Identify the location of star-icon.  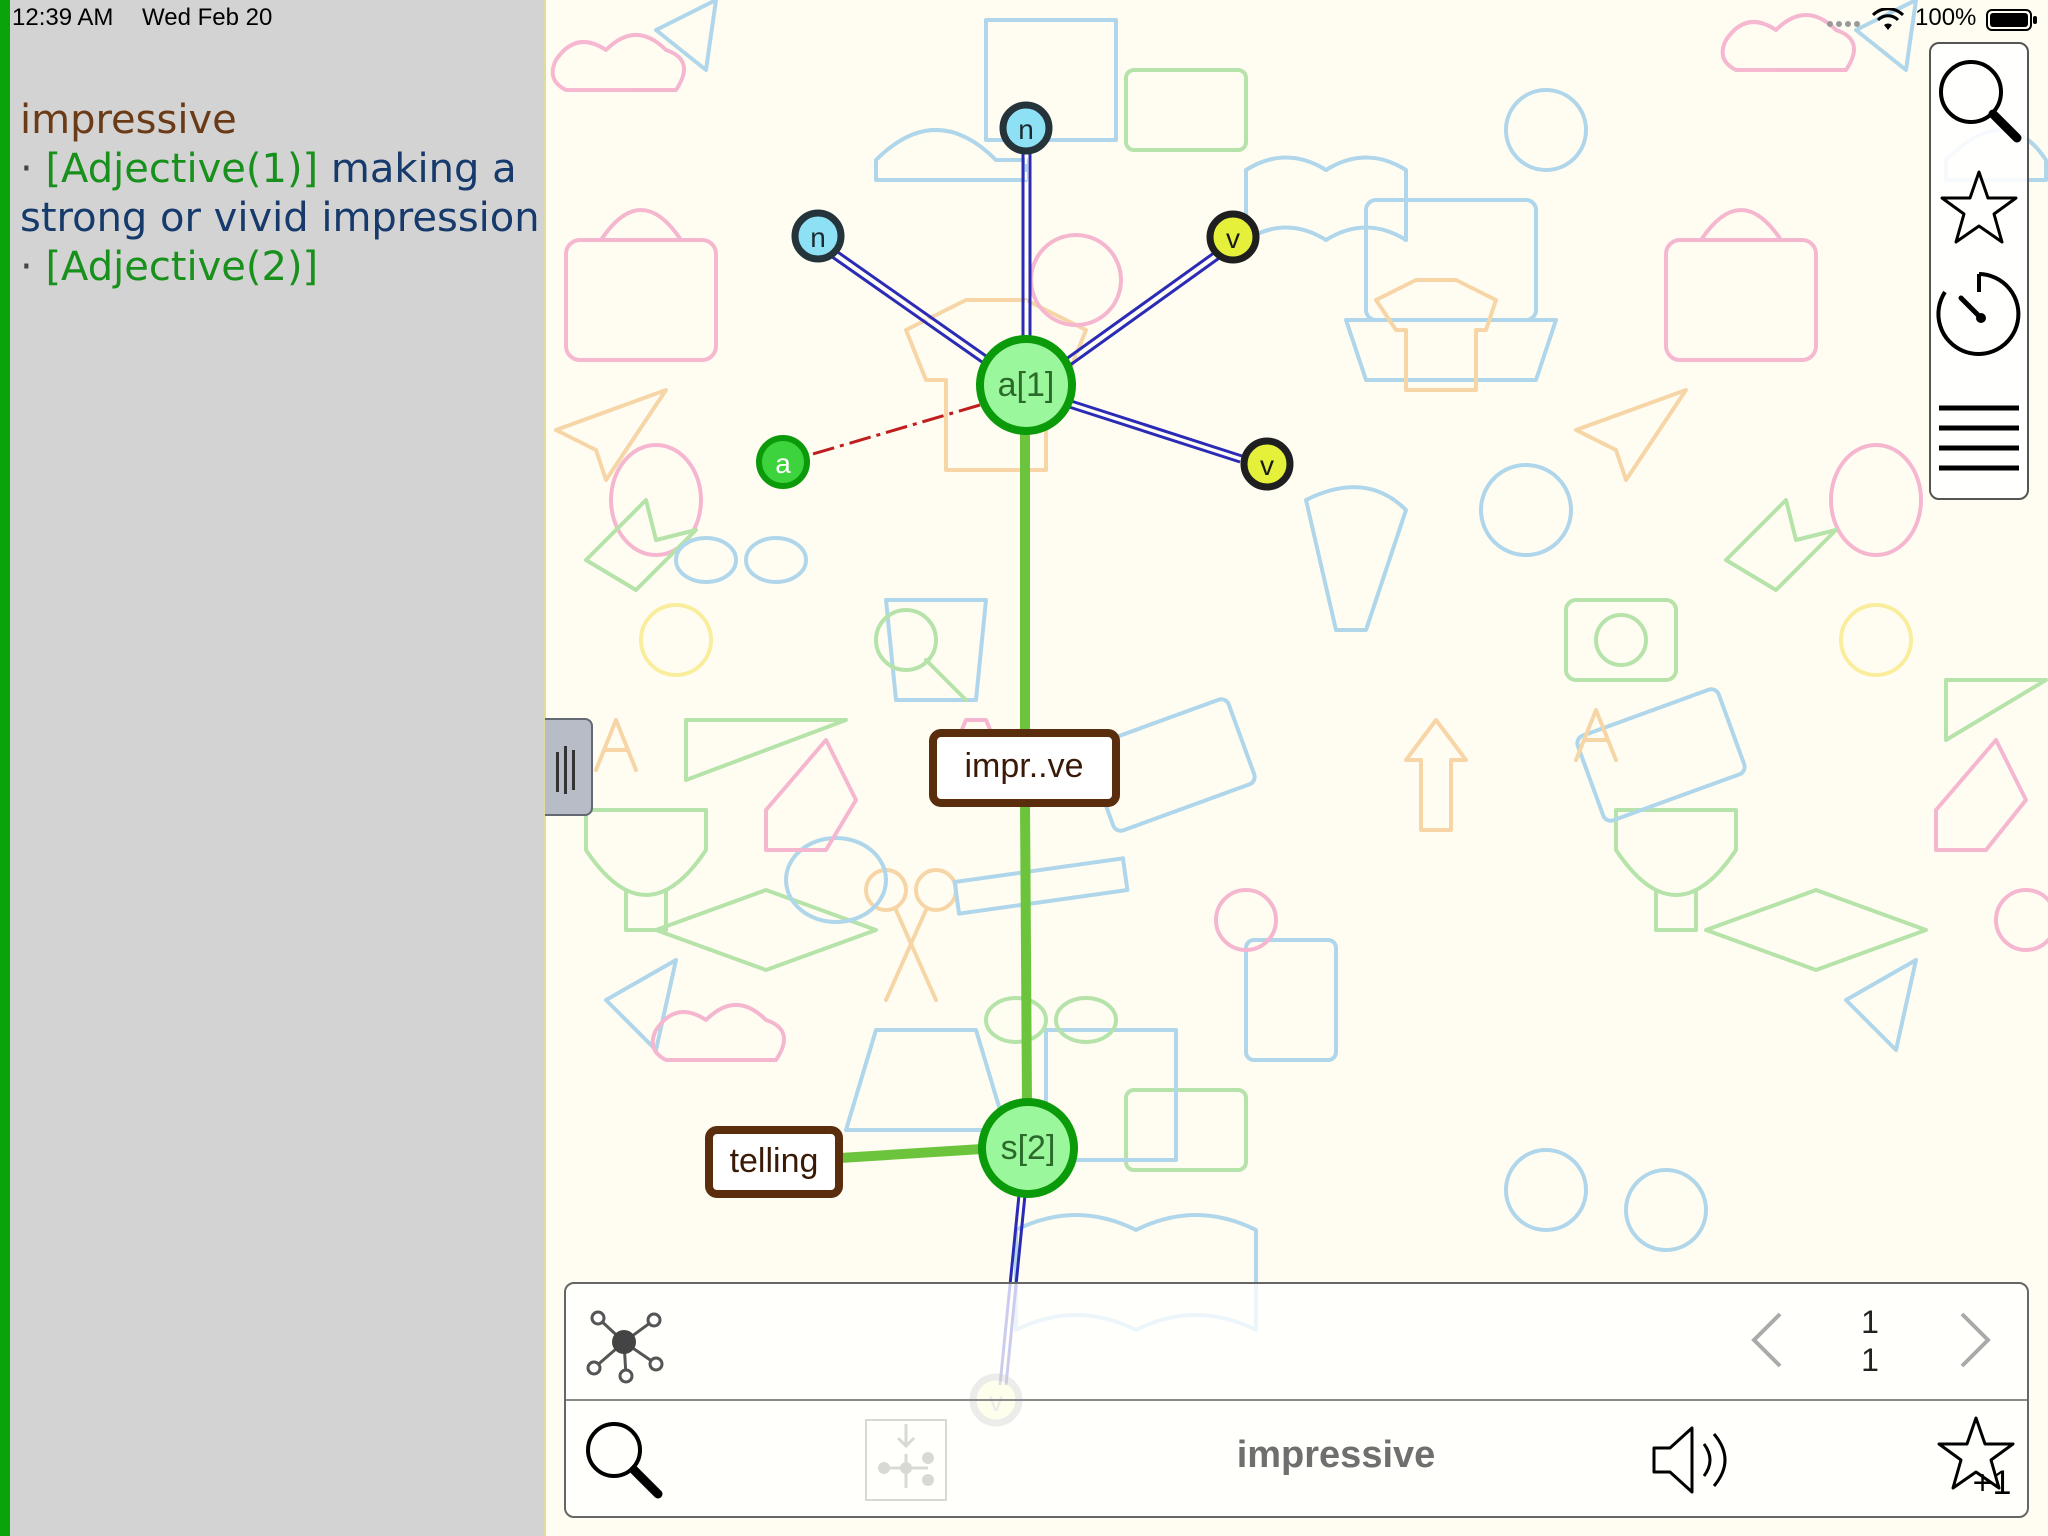
(1979, 207).